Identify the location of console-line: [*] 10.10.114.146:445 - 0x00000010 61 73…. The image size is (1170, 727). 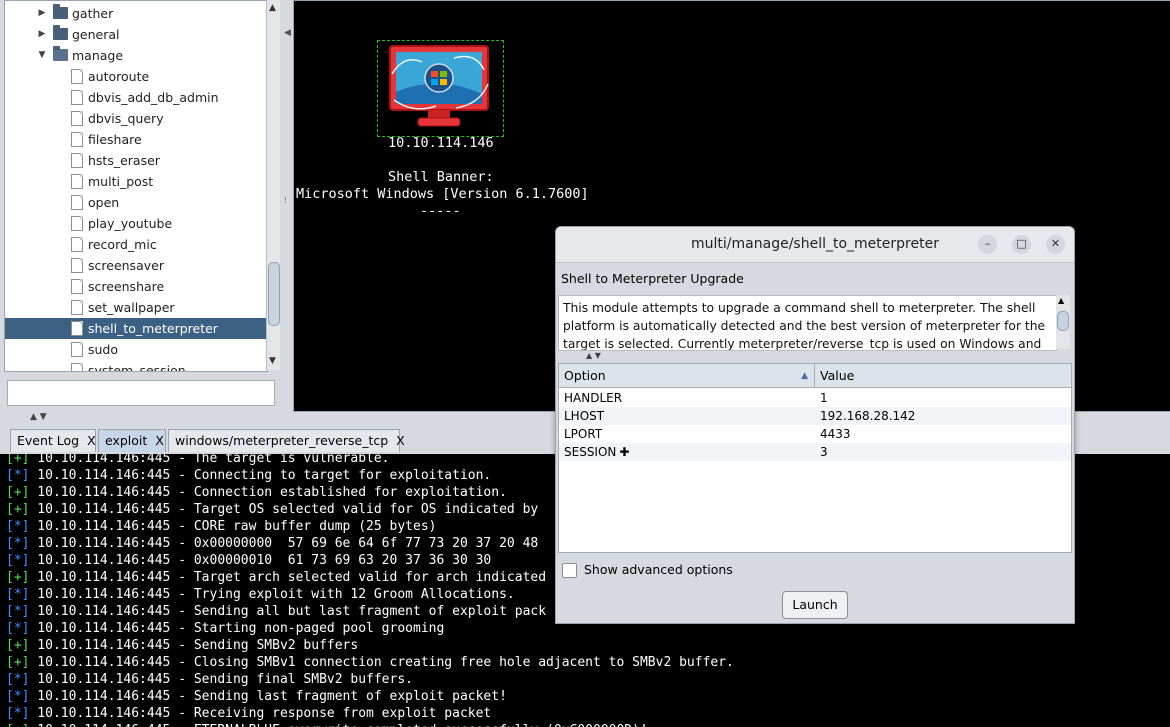
(248, 560).